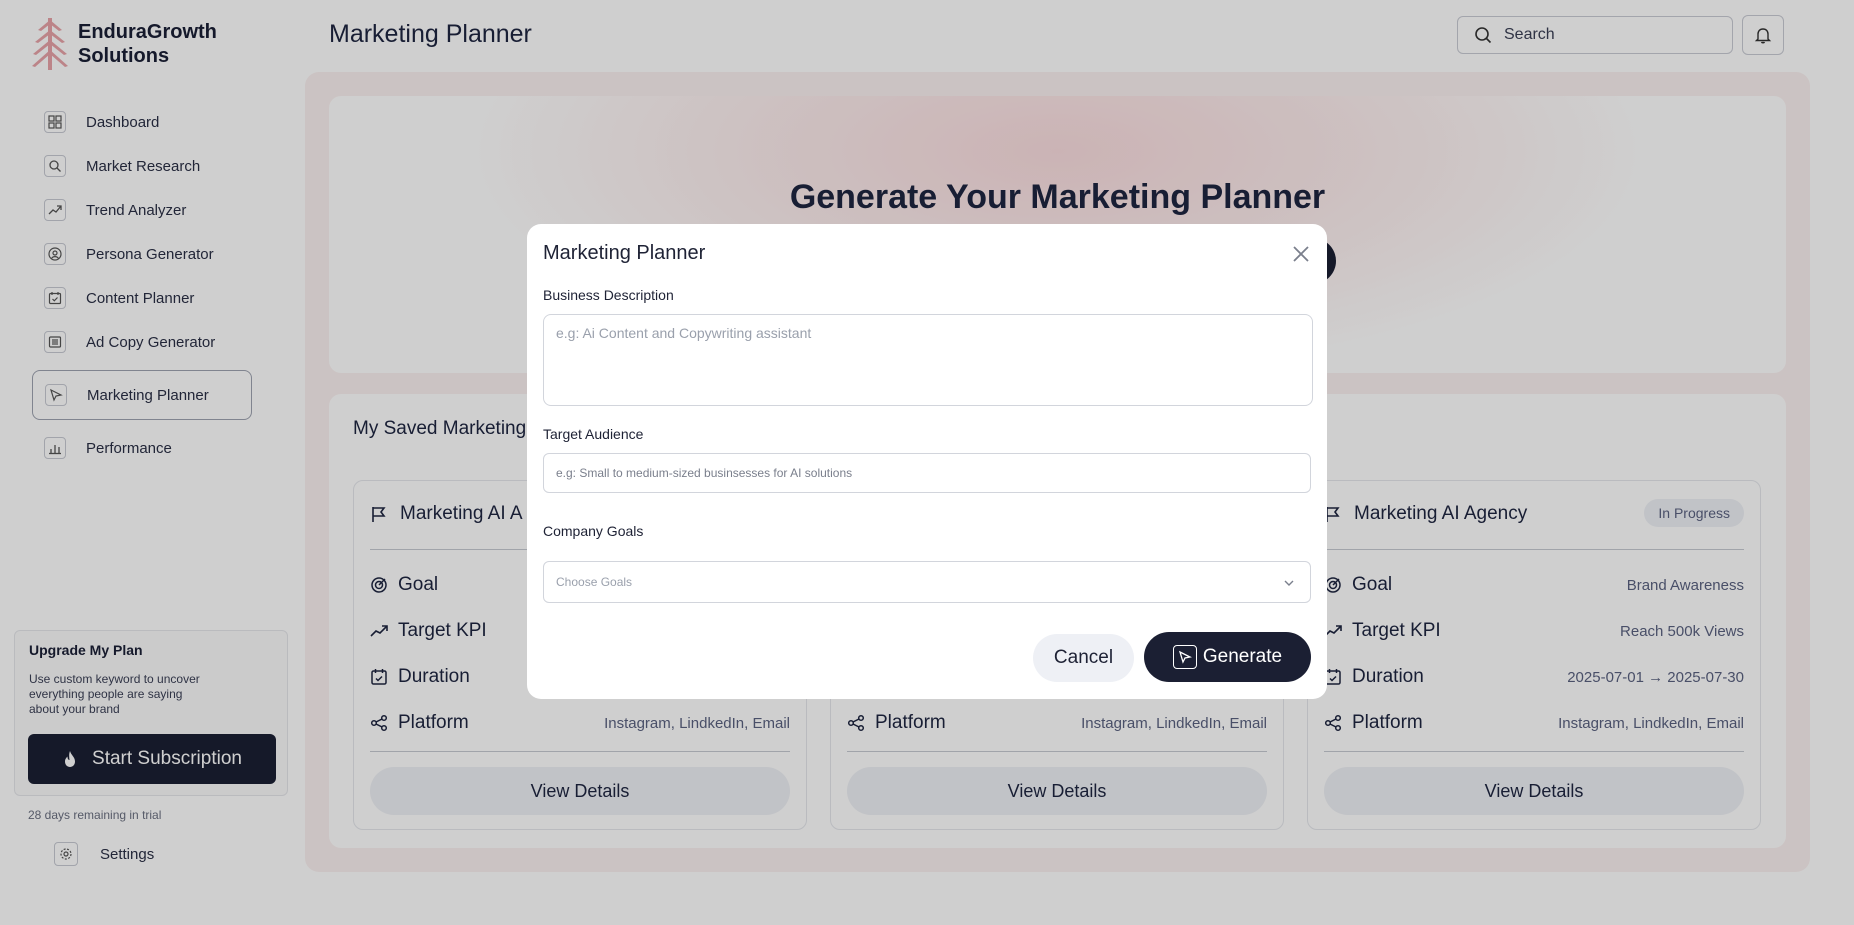  I want to click on business-description-field, so click(928, 360).